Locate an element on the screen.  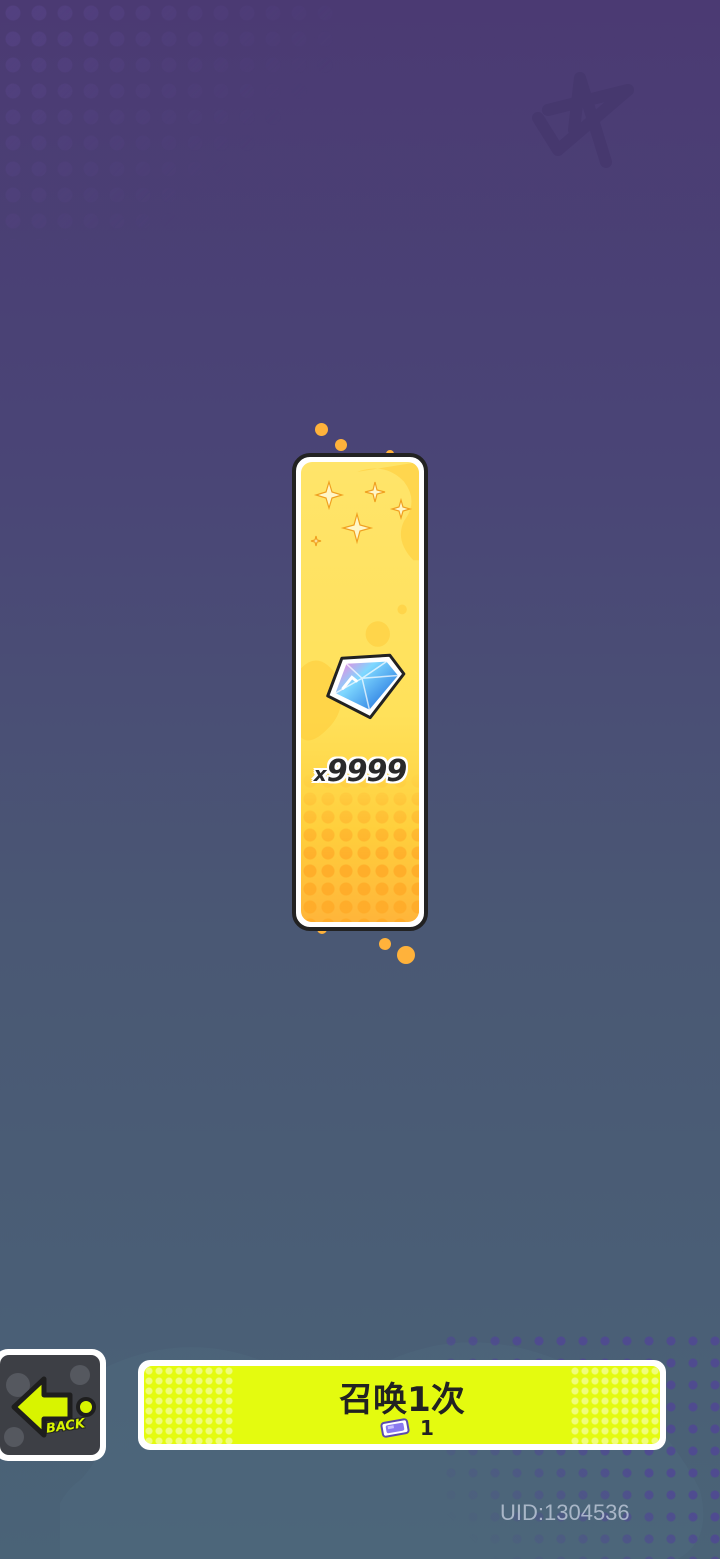
back-button-face: BACK is located at coordinates (50, 1405).